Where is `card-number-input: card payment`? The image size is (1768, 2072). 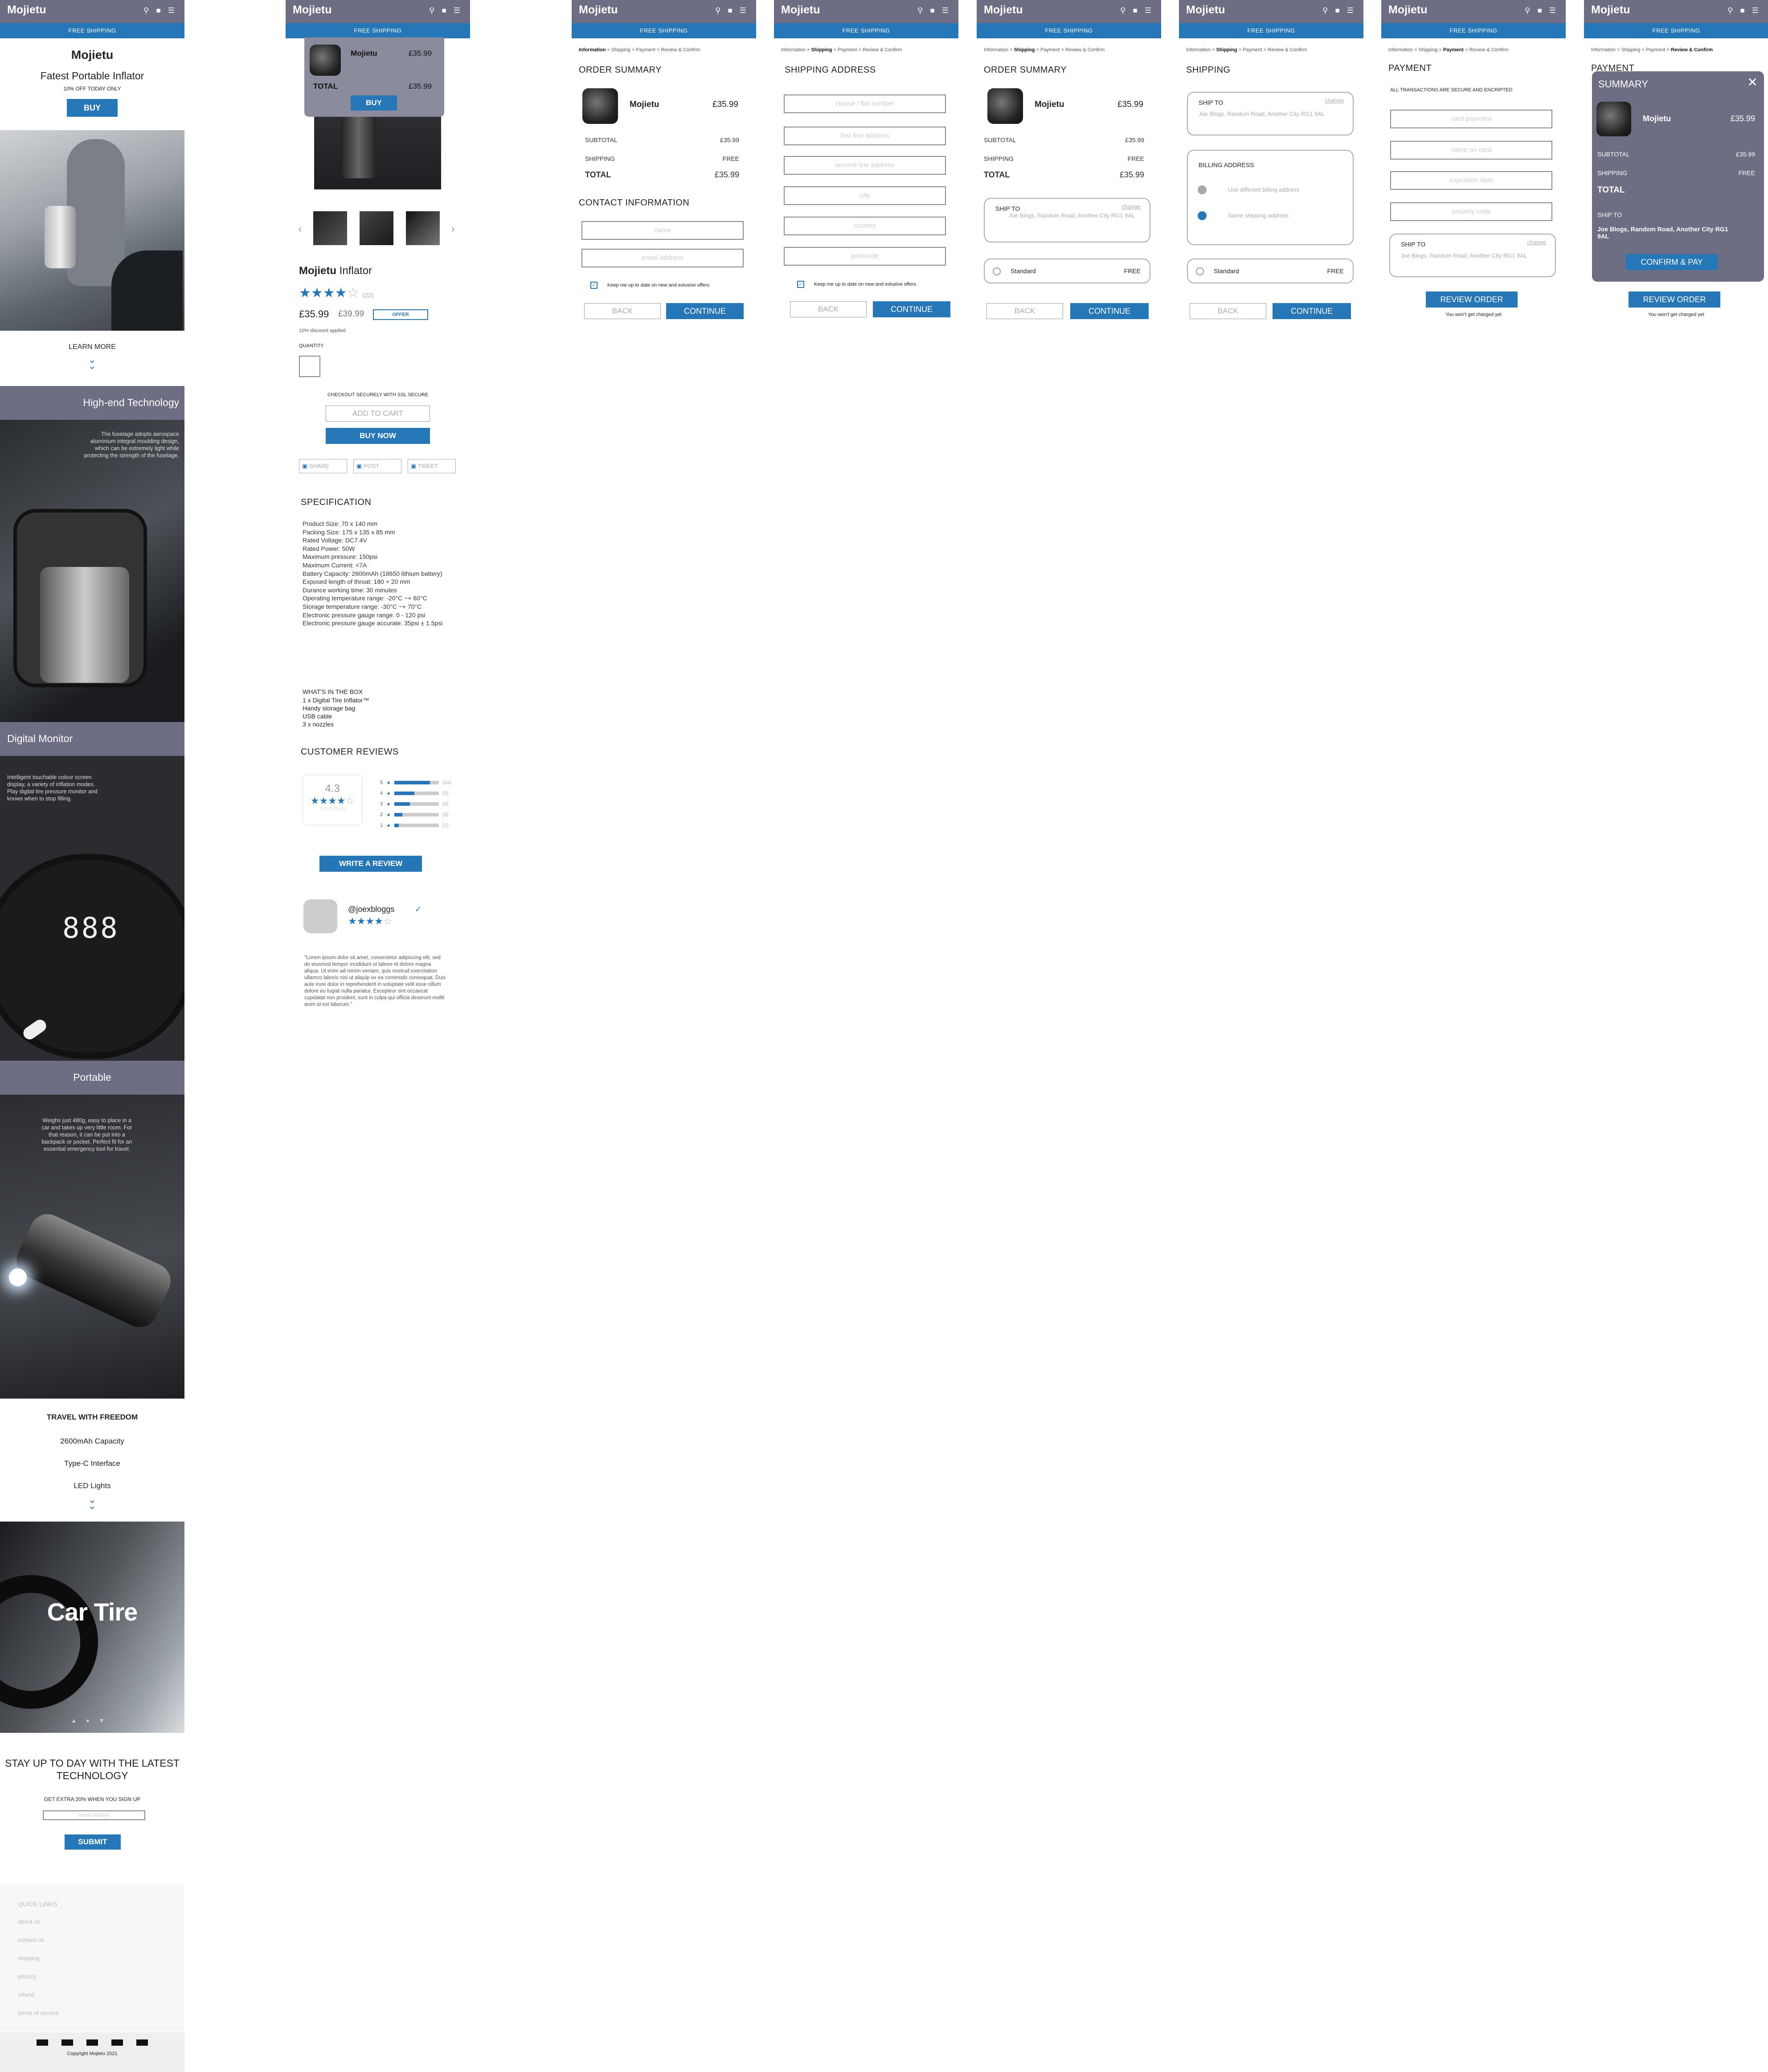 card-number-input: card payment is located at coordinates (1471, 119).